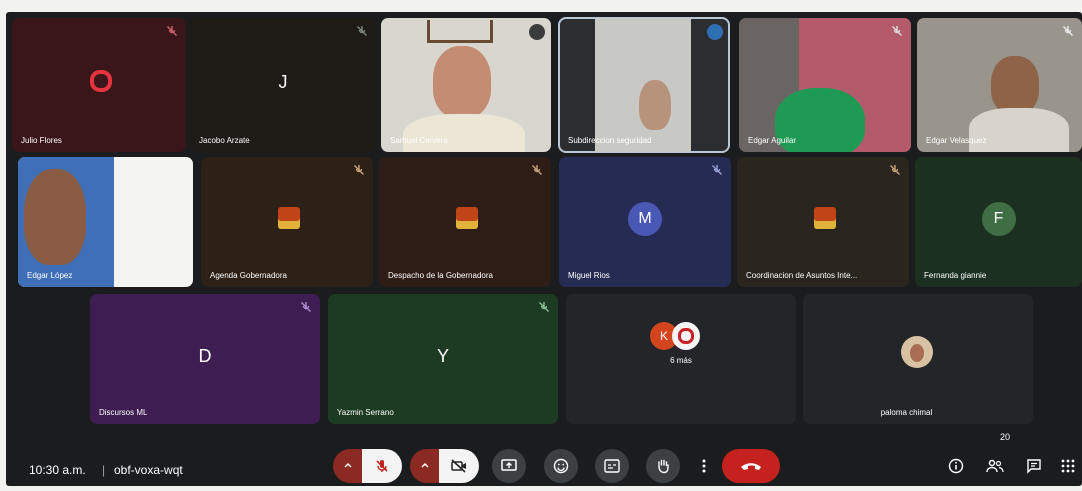  I want to click on tile-edgar-velasquez: Edgar Velasquez, so click(999, 85).